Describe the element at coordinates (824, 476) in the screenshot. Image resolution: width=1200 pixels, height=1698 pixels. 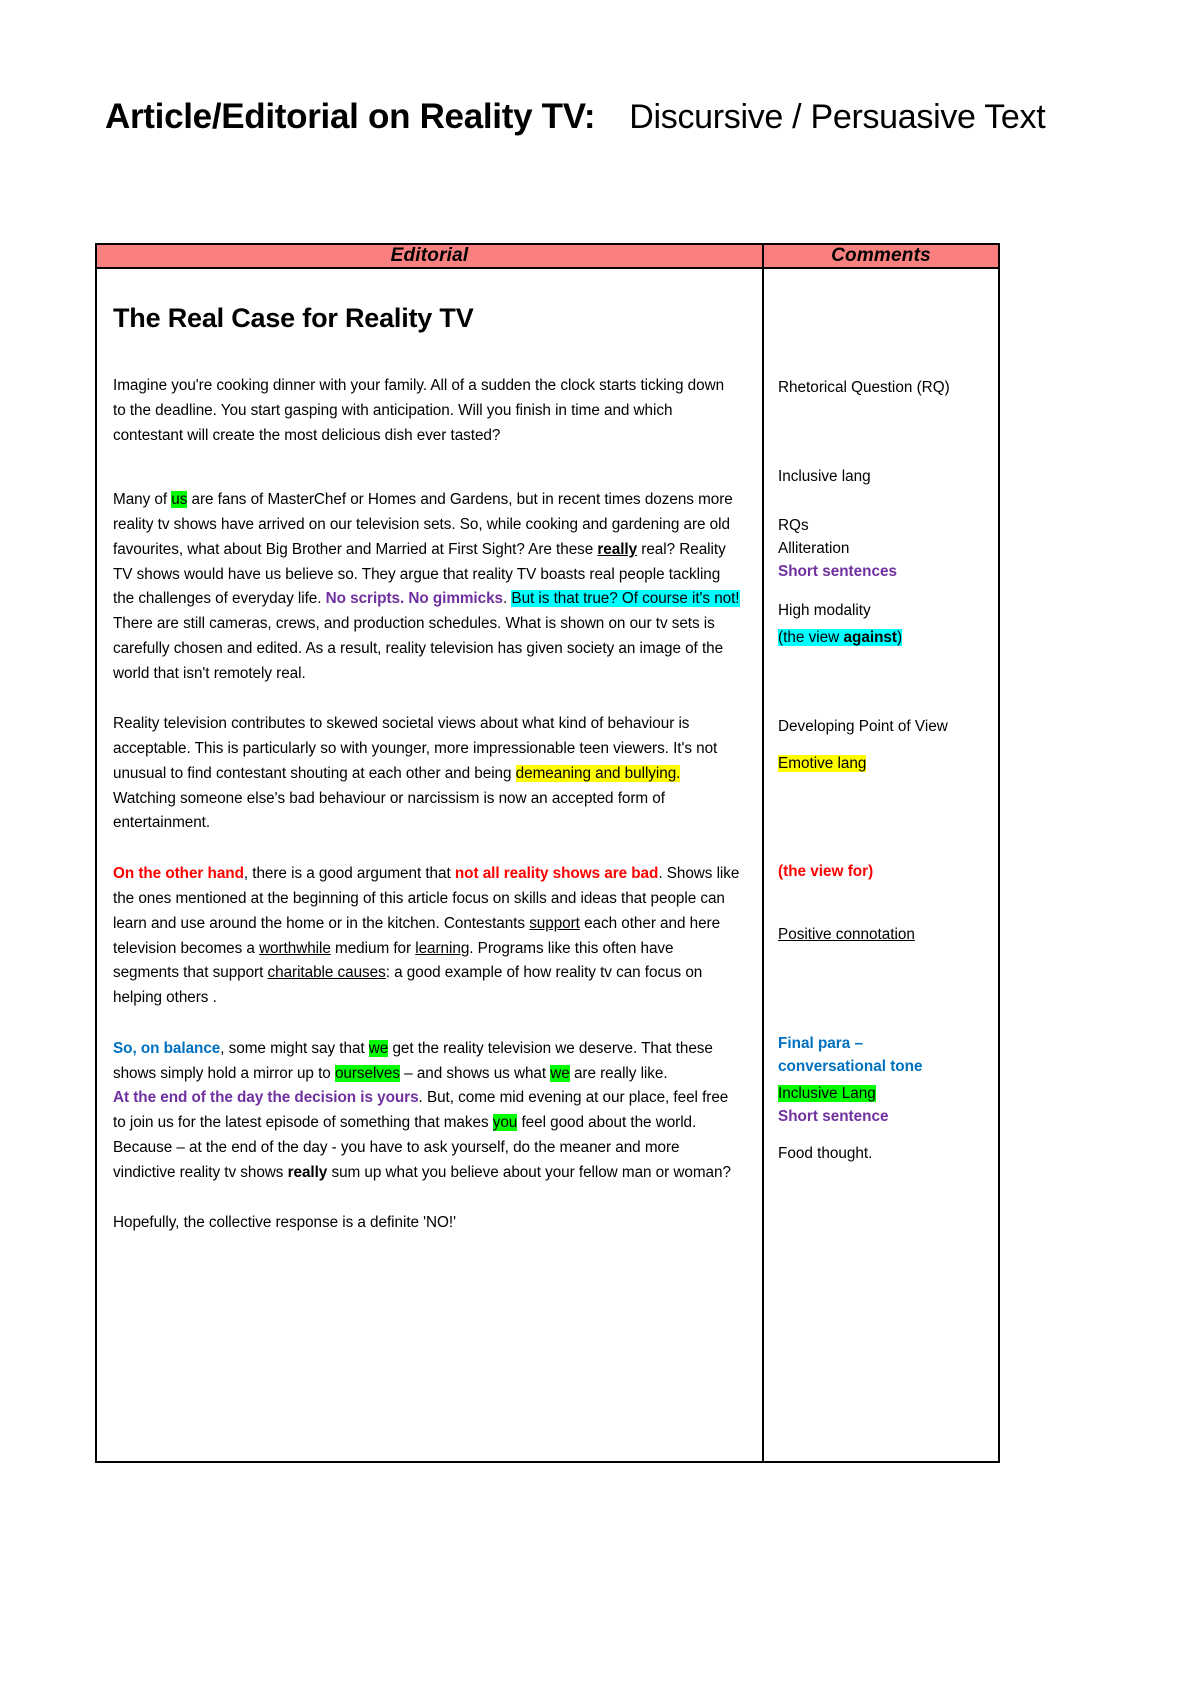
I see `comment-inclusive-lang: Inclusive lang` at that location.